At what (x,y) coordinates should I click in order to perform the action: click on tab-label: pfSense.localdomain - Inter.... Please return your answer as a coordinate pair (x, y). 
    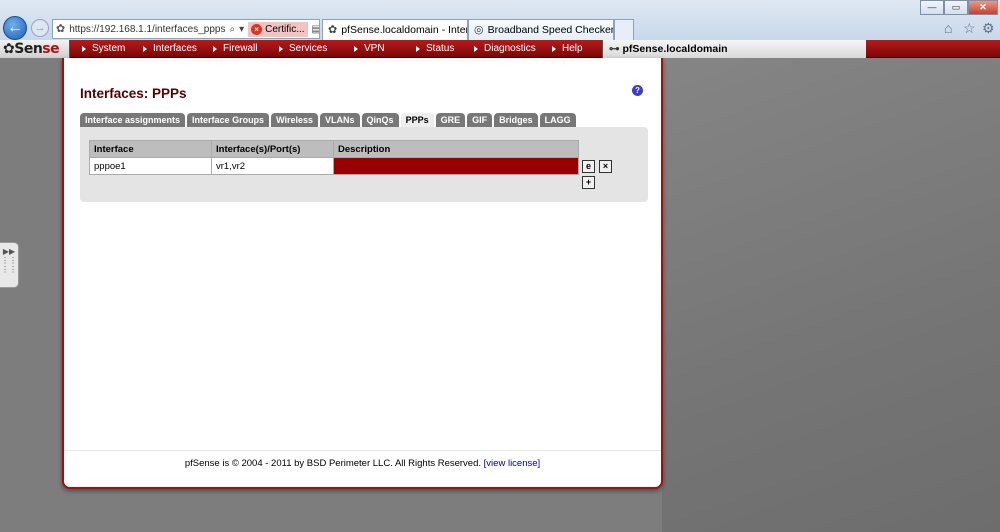
    Looking at the image, I should click on (404, 30).